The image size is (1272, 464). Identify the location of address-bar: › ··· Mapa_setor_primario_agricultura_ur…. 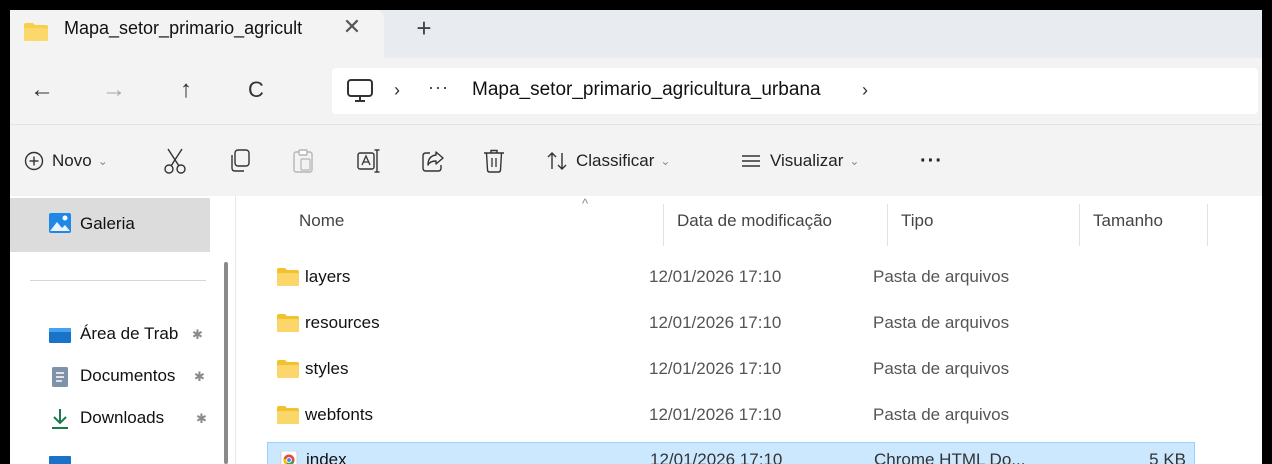
(795, 91).